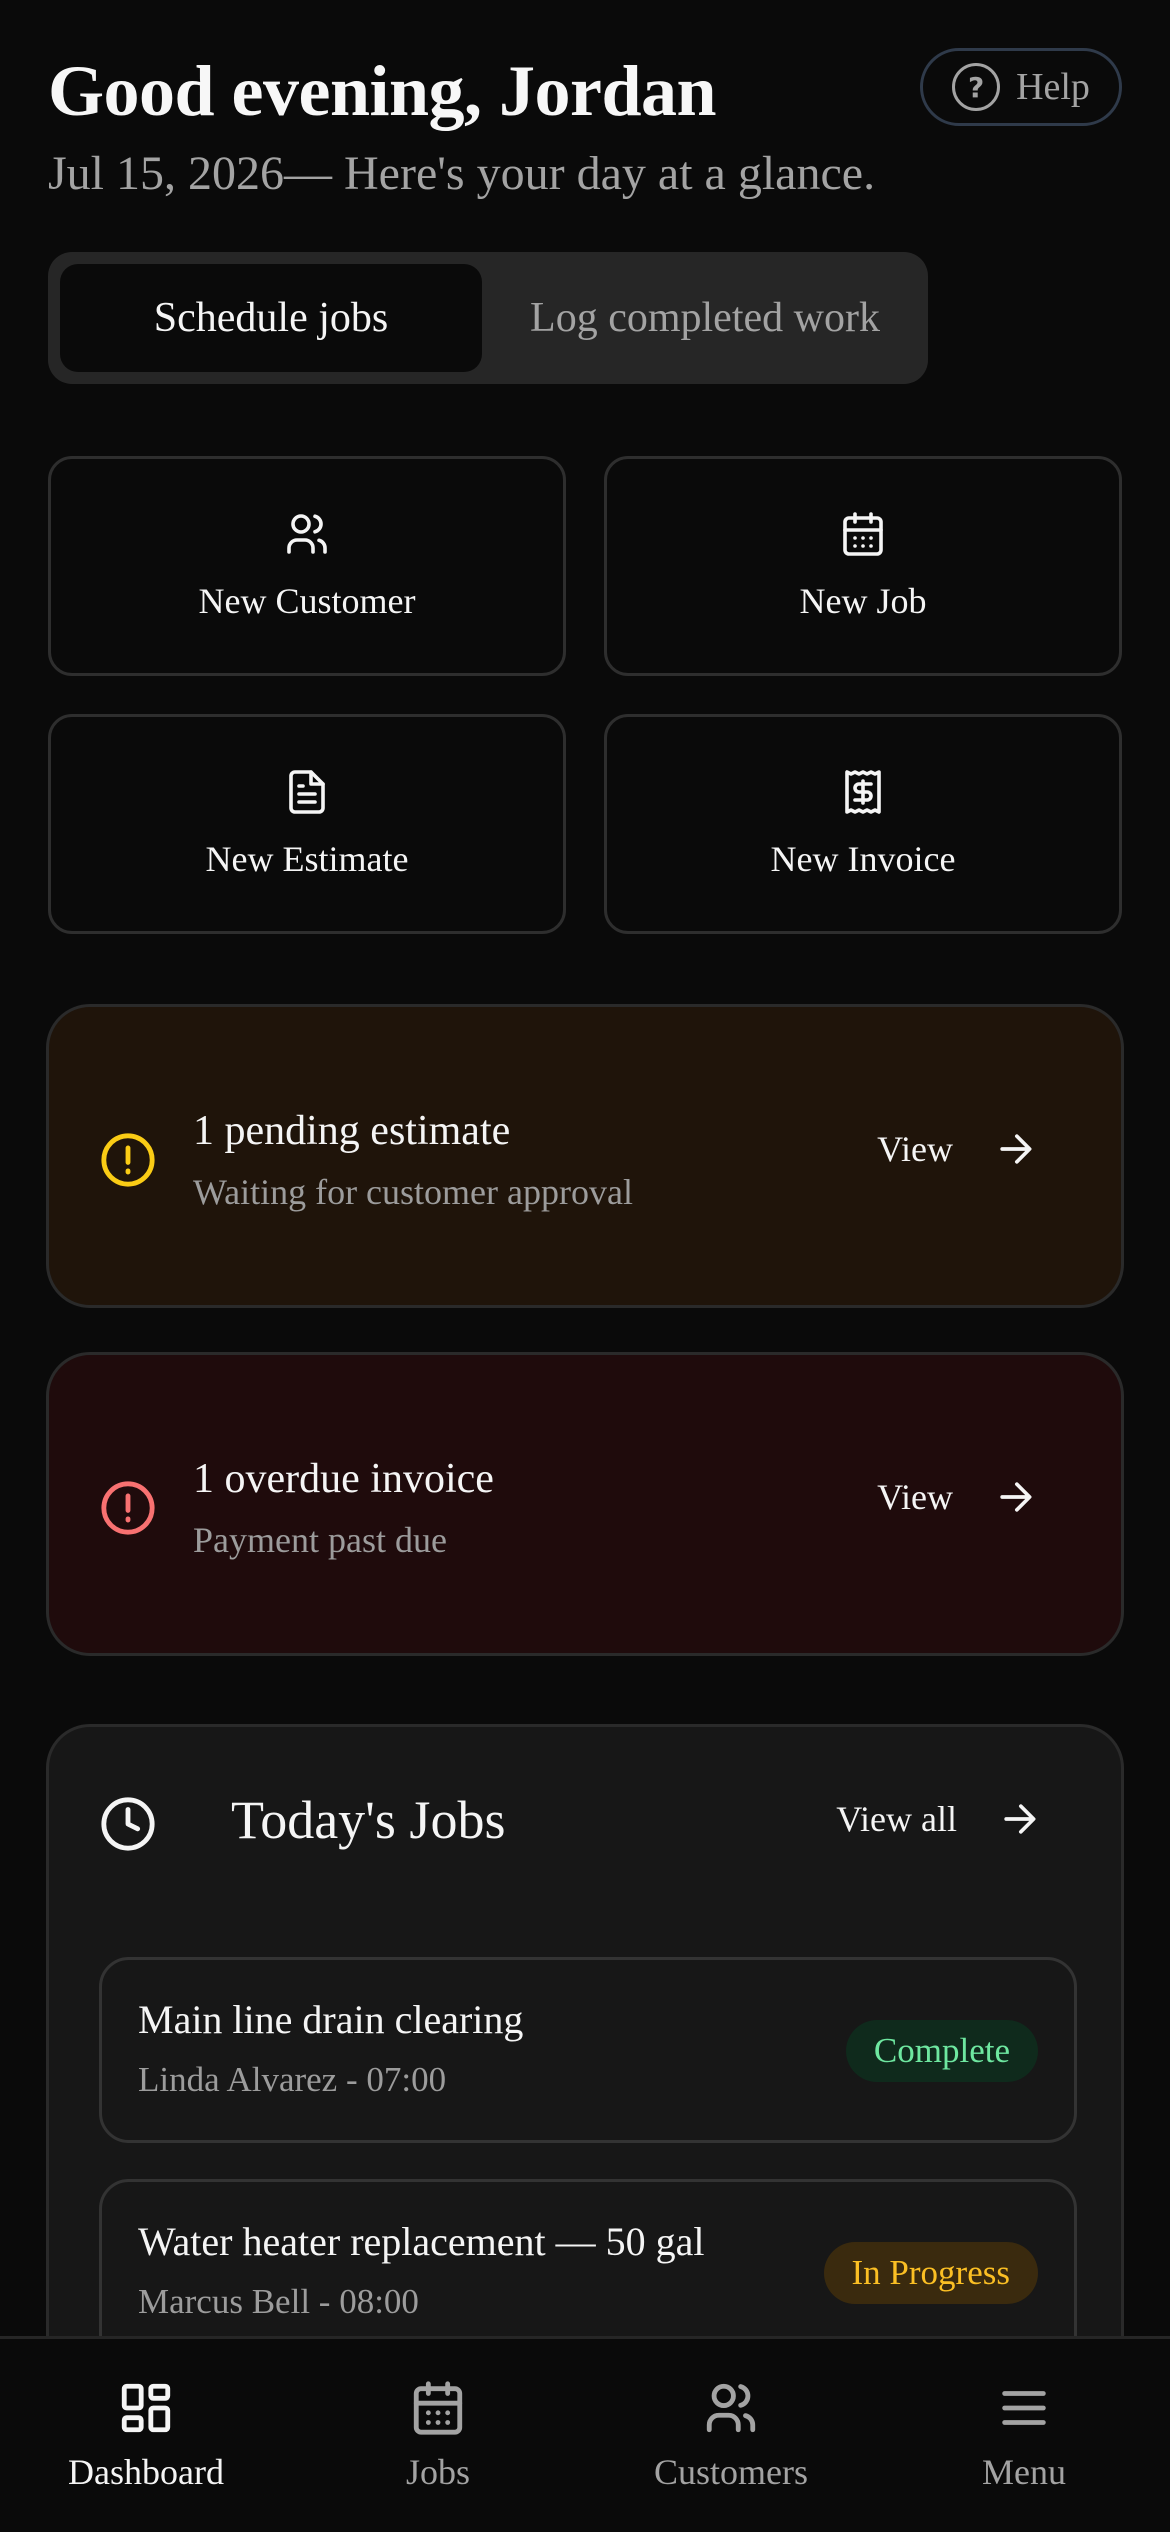 The image size is (1170, 2532). Describe the element at coordinates (307, 792) in the screenshot. I see `document-icon` at that location.